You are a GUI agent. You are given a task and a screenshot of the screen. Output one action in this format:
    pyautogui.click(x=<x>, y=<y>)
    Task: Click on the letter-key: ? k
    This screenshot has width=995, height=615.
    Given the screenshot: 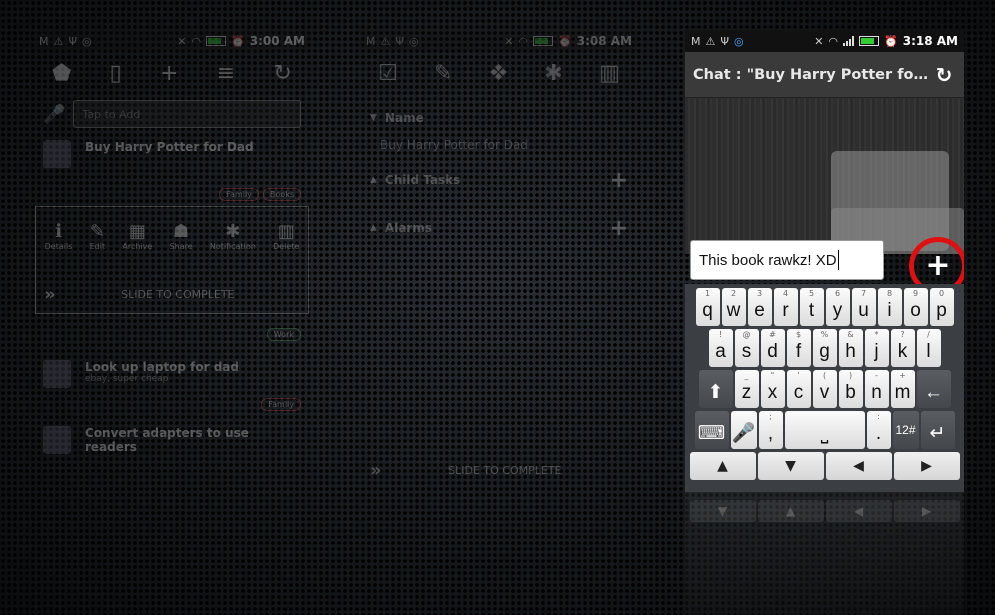 What is the action you would take?
    pyautogui.click(x=902, y=348)
    